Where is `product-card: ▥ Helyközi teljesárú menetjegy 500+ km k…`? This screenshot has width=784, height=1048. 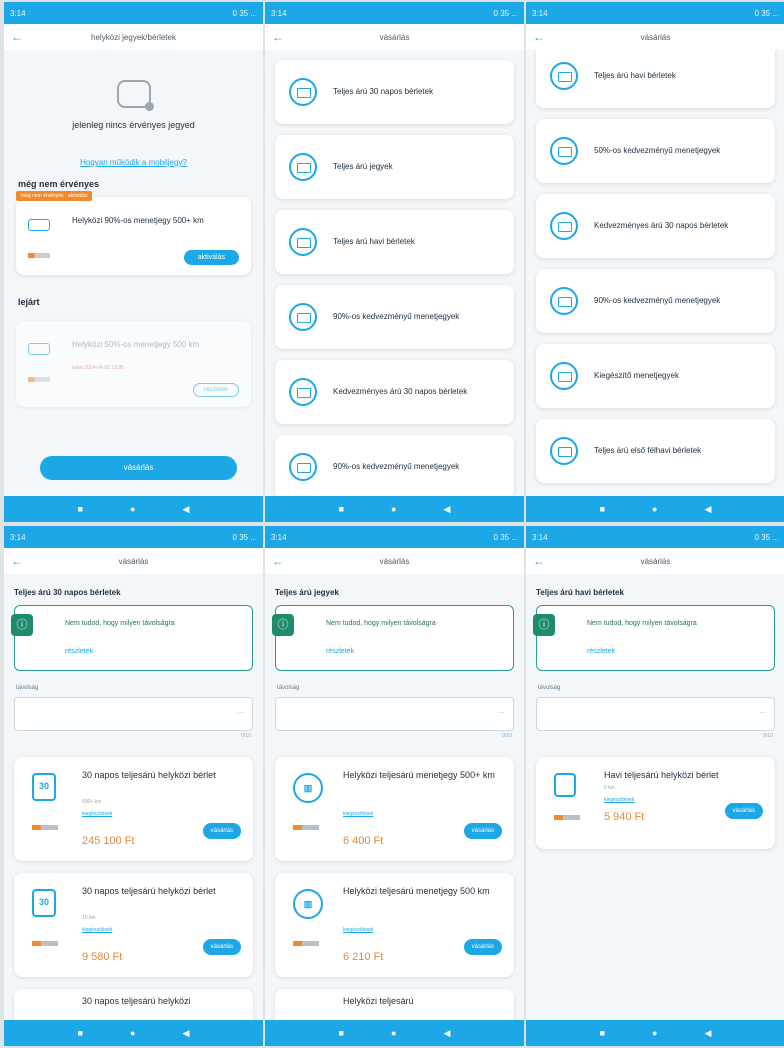
product-card: ▥ Helyközi teljesárú menetjegy 500+ km k… is located at coordinates (394, 809).